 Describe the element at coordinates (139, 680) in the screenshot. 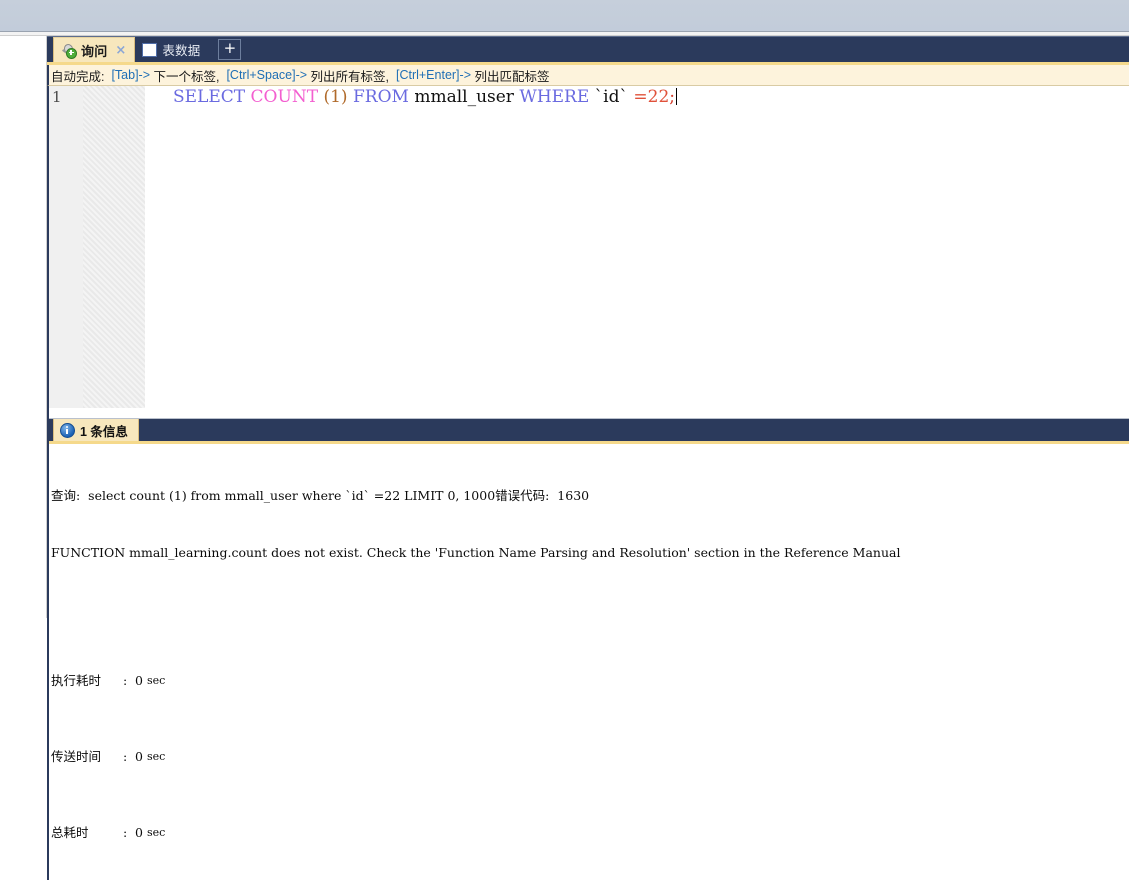

I see `timing-value-execution: 0` at that location.